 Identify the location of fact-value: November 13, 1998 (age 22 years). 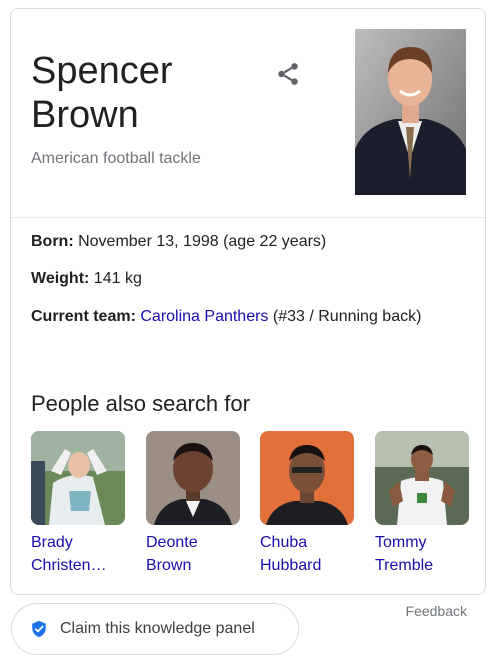
(200, 241).